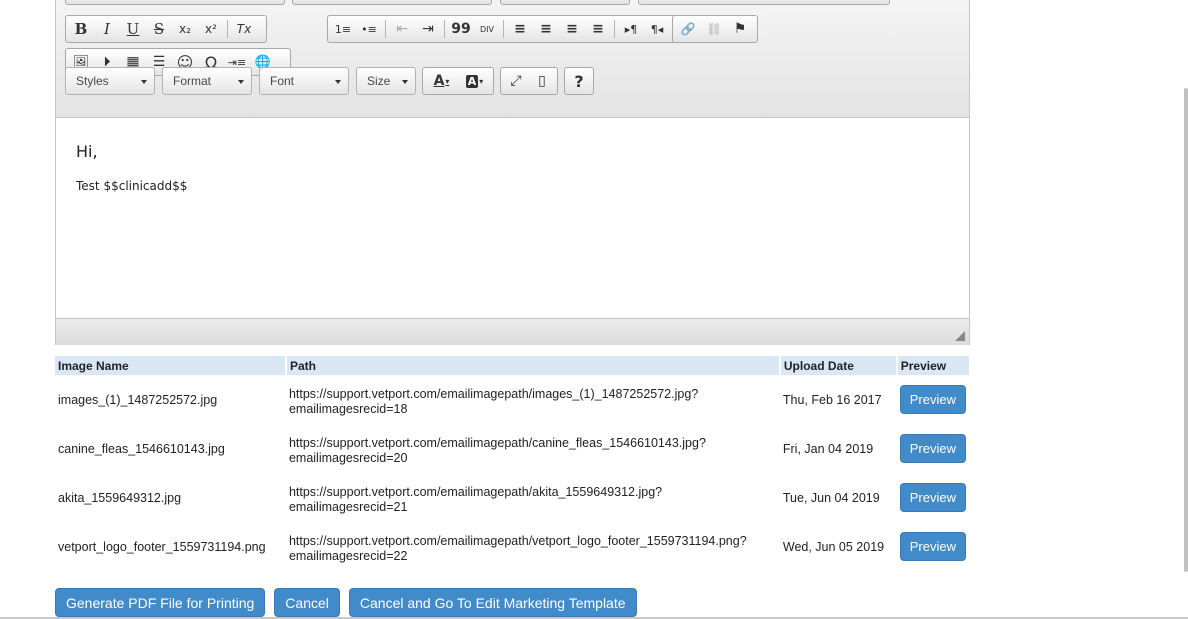 The height and width of the screenshot is (619, 1188). I want to click on subscript-button: x₂, so click(185, 29).